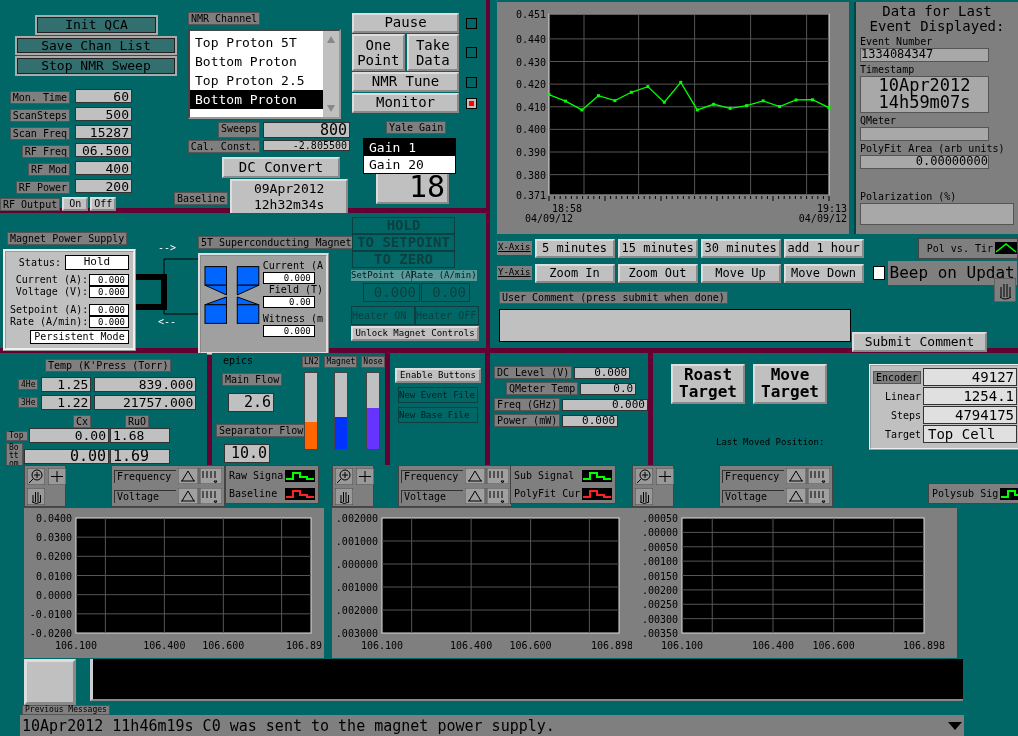 The height and width of the screenshot is (736, 1018). Describe the element at coordinates (140, 456) in the screenshot. I see `sensor-value: 1.69` at that location.